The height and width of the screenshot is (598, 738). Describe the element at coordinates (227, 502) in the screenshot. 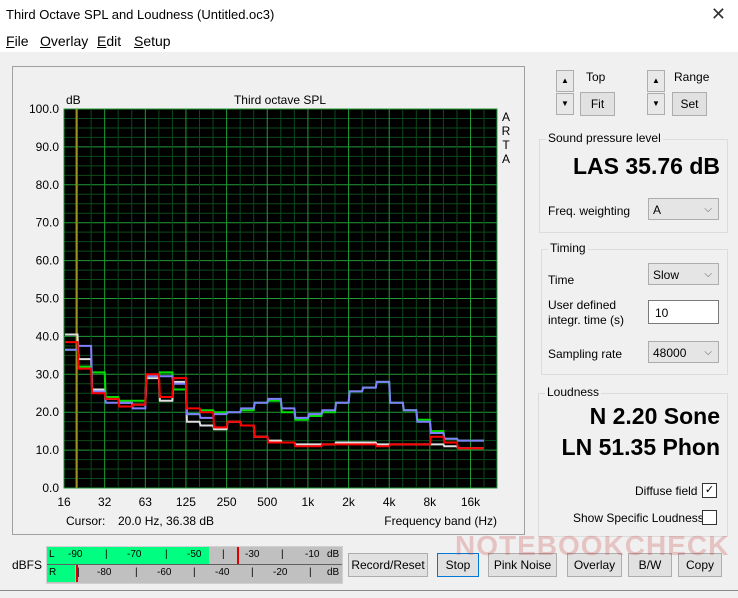

I see `x-tick-label: 250` at that location.